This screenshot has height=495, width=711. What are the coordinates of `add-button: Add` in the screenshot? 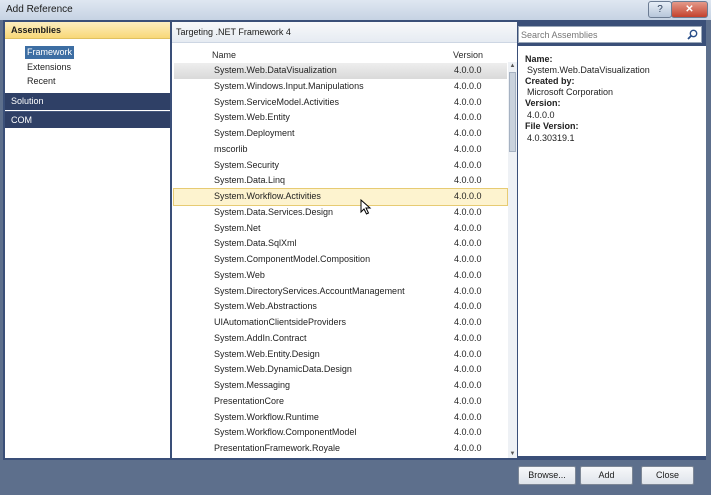 It's located at (606, 475).